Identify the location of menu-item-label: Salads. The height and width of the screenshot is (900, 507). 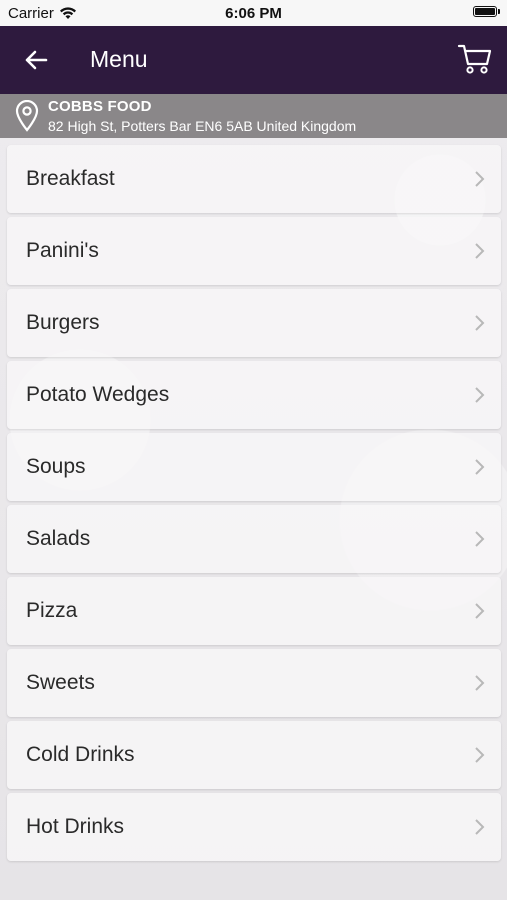
(58, 538).